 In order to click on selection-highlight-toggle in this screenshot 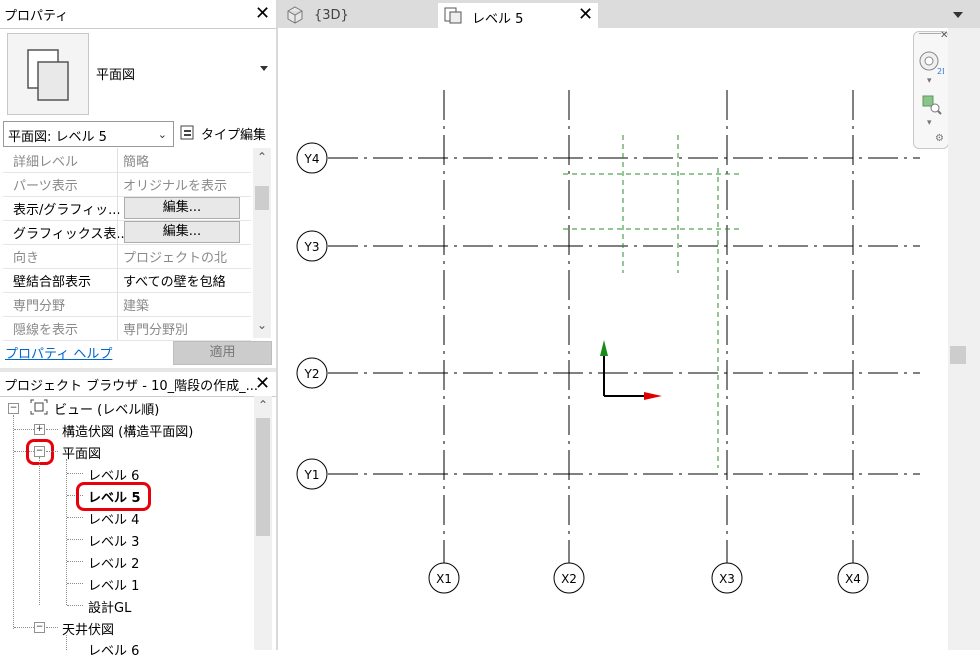, I will do `click(40, 452)`.